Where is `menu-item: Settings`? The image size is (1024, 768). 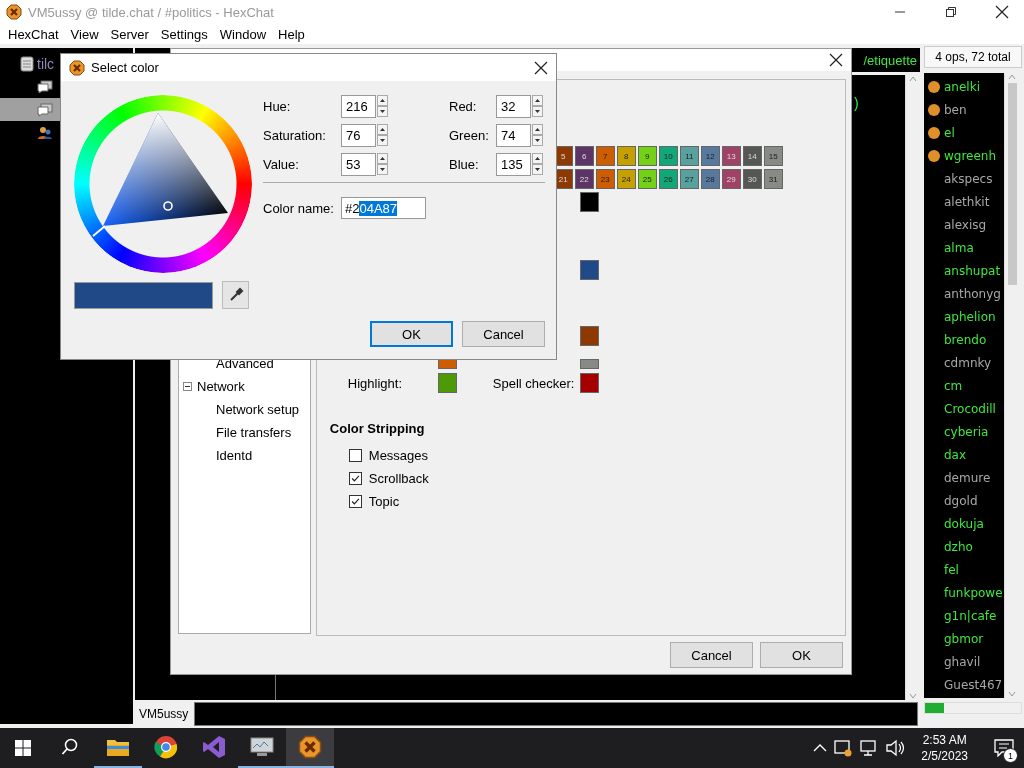 menu-item: Settings is located at coordinates (184, 34).